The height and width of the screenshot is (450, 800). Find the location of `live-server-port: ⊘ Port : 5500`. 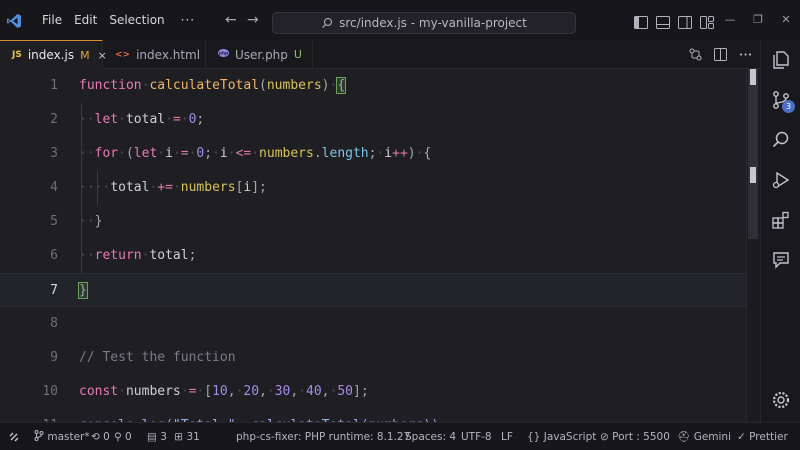

live-server-port: ⊘ Port : 5500 is located at coordinates (635, 436).